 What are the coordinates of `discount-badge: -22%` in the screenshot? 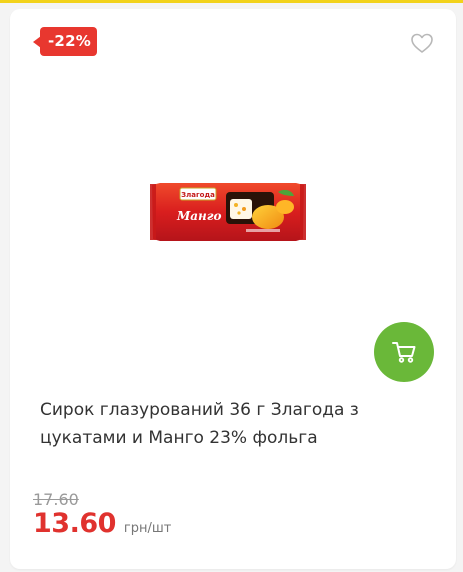 It's located at (65, 41).